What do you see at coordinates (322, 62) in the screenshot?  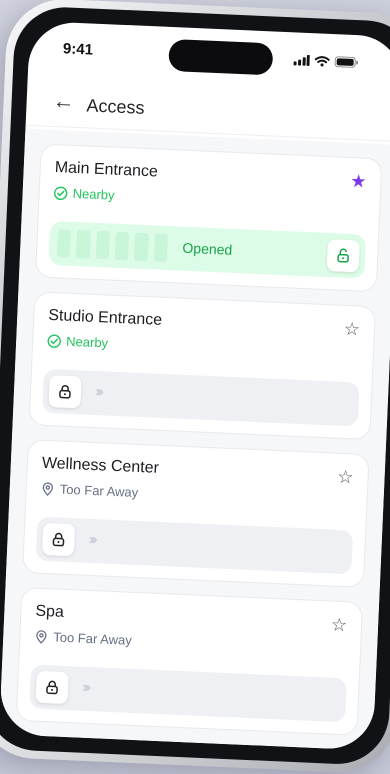 I see `wifi-icon` at bounding box center [322, 62].